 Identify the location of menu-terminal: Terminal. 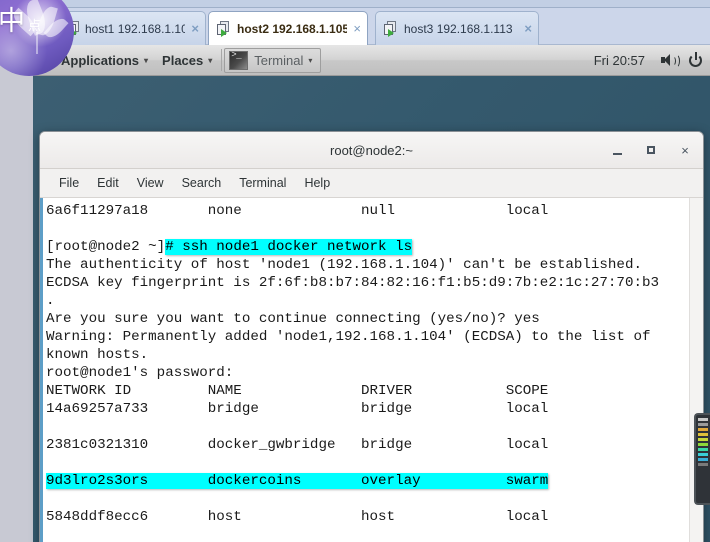
(262, 183).